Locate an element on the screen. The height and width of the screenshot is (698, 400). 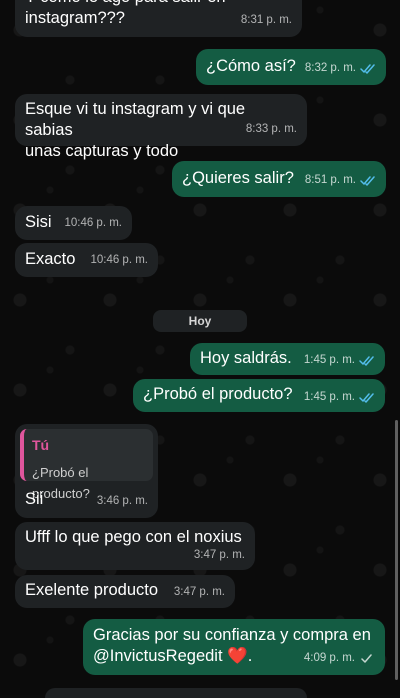
message-time: 8:32 p. m. is located at coordinates (330, 68).